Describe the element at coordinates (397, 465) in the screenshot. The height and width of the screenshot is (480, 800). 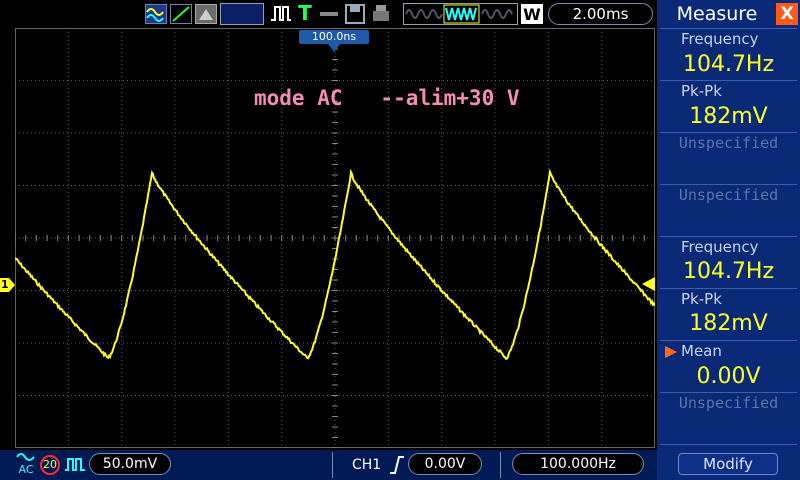
I see `rising-edge-icon` at that location.